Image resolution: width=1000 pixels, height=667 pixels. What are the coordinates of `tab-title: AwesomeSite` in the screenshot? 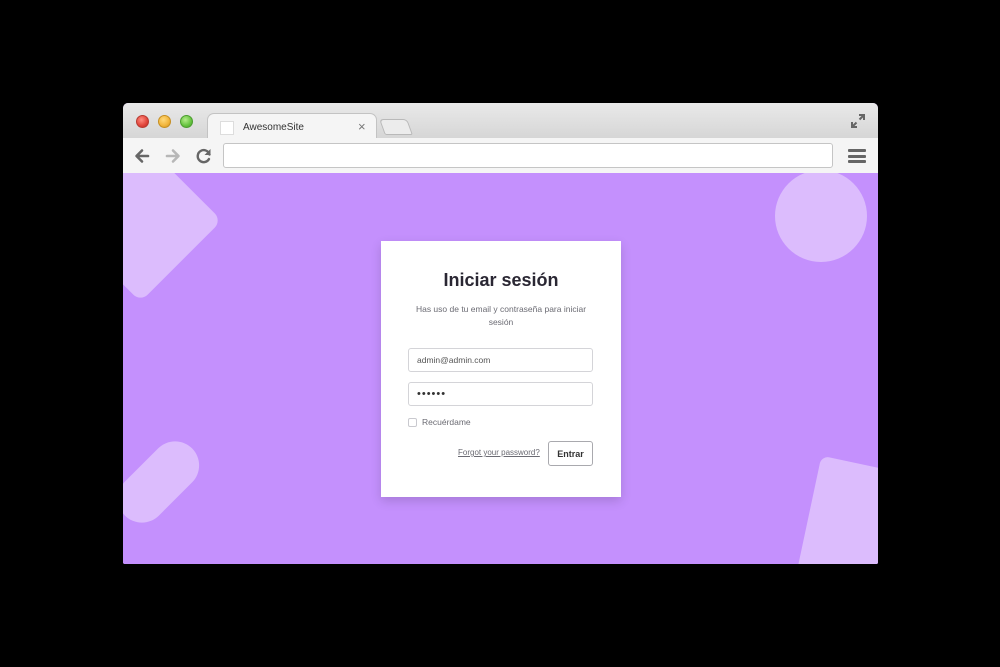 It's located at (273, 127).